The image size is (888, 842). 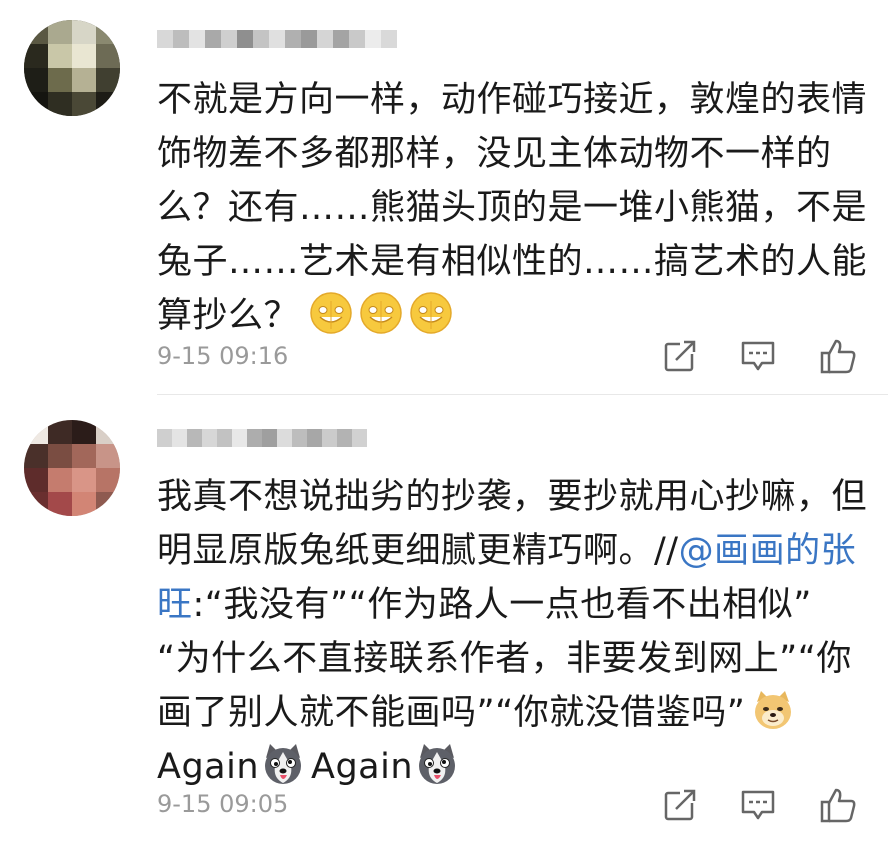 What do you see at coordinates (773, 710) in the screenshot?
I see `doge-emoji-icon` at bounding box center [773, 710].